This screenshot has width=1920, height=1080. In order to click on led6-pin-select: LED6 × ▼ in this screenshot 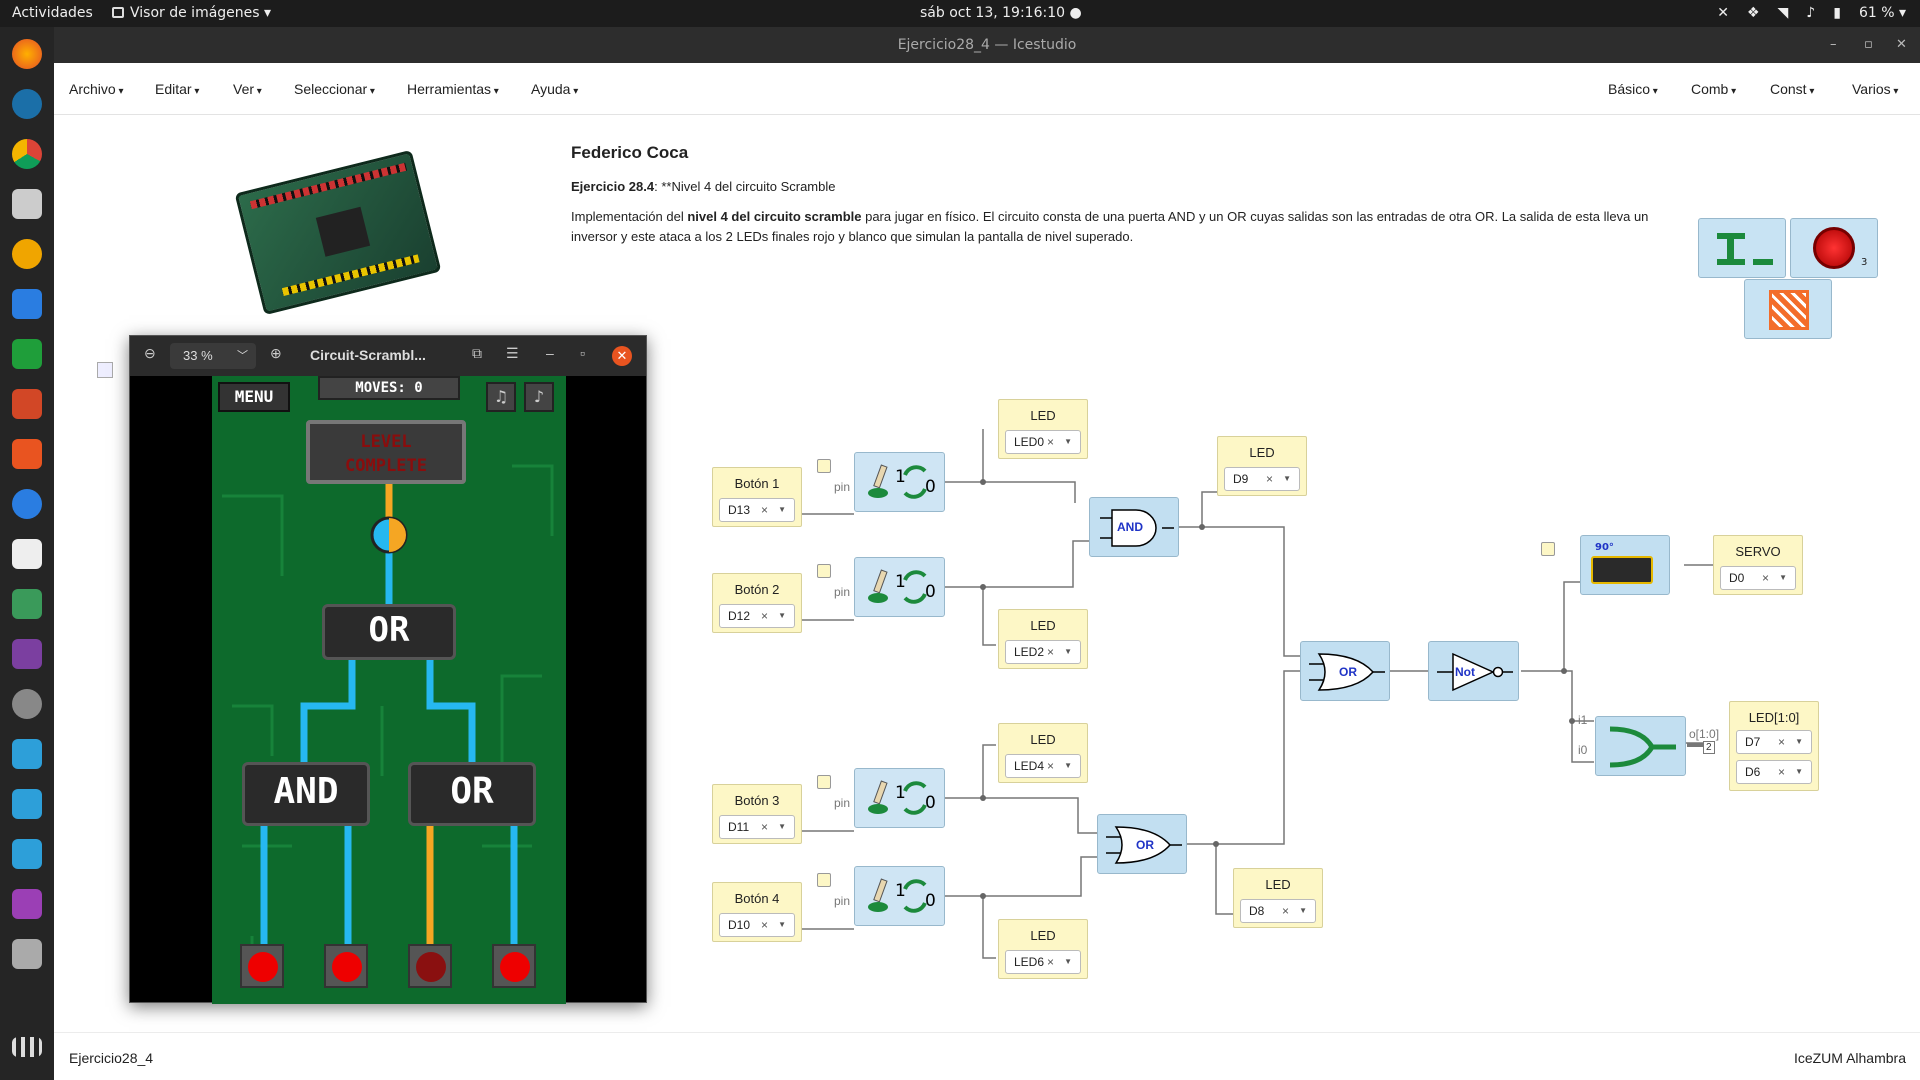, I will do `click(1043, 962)`.